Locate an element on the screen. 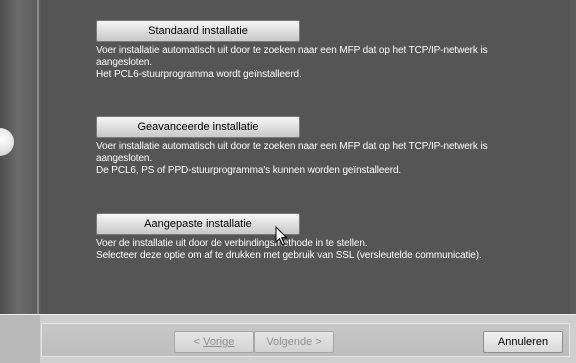 Image resolution: width=576 pixels, height=363 pixels. mouse-pointer-icon is located at coordinates (281, 236).